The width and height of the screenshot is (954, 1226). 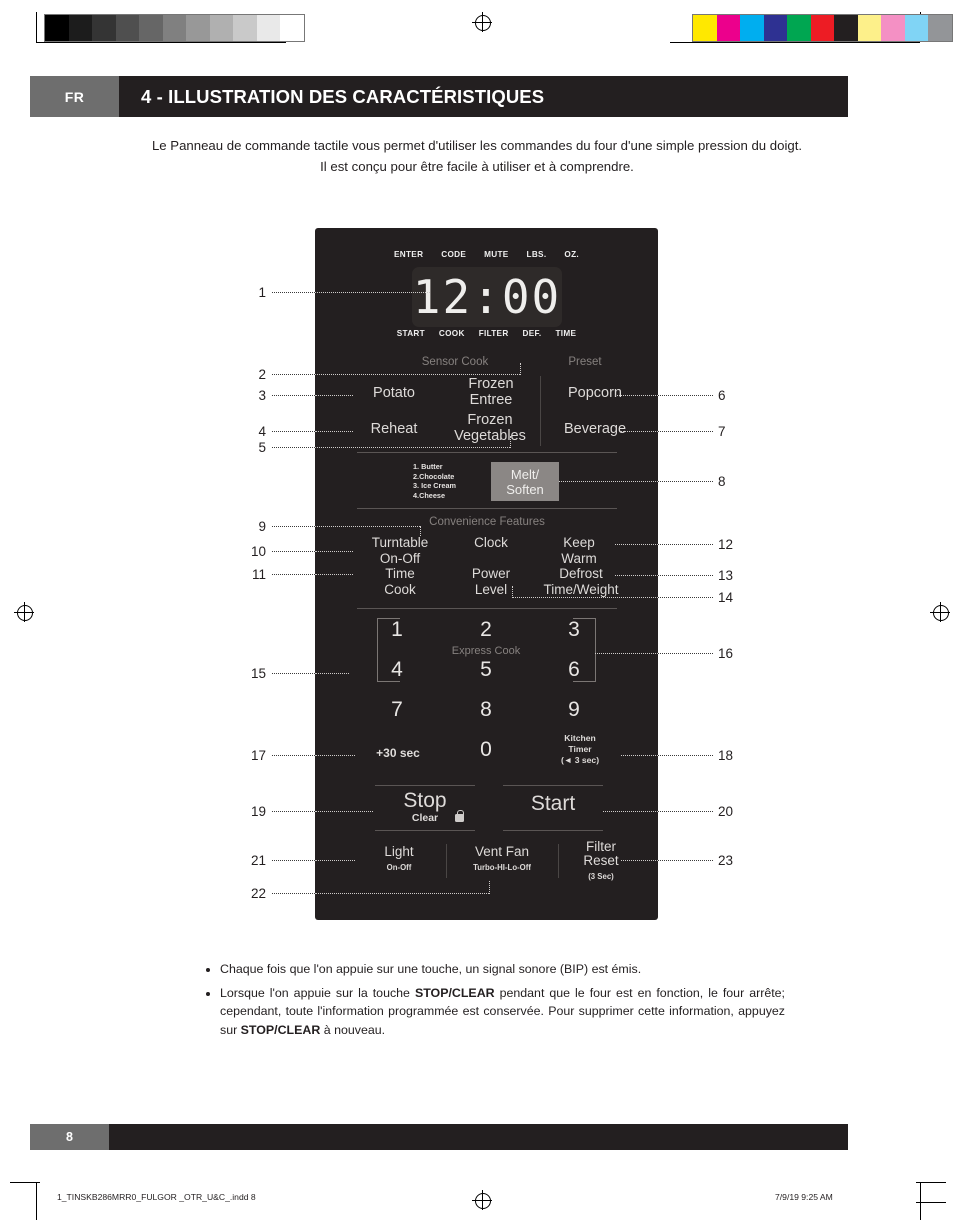 What do you see at coordinates (262, 431) in the screenshot?
I see `callout-4: 4` at bounding box center [262, 431].